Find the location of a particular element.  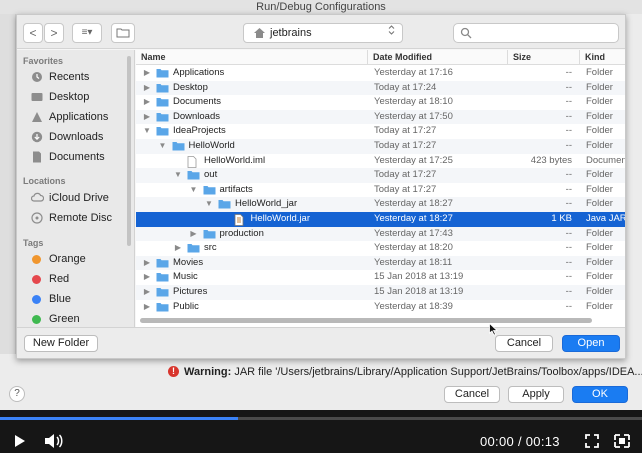

row-name: Pictures is located at coordinates (190, 291).